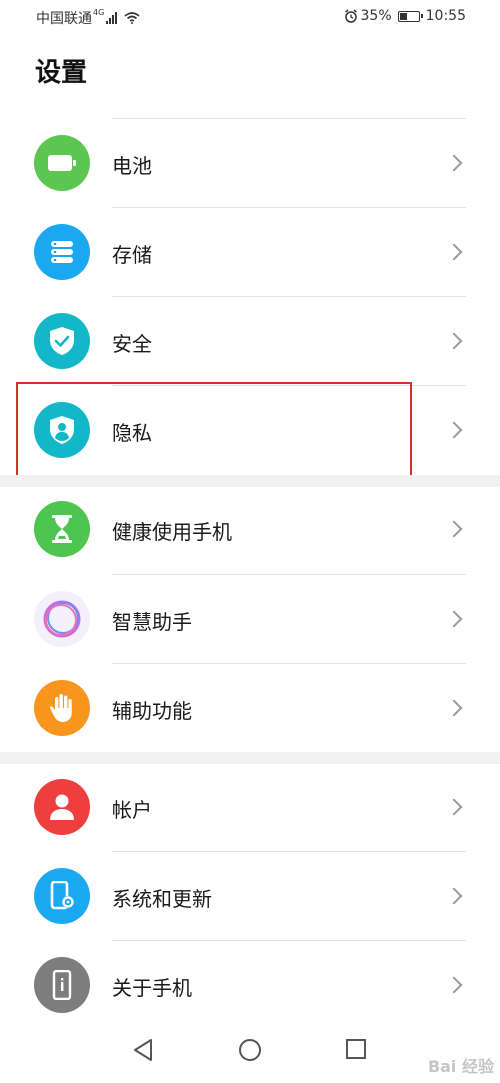 This screenshot has width=500, height=1083. Describe the element at coordinates (61, 73) in the screenshot. I see `page-title: 设置` at that location.